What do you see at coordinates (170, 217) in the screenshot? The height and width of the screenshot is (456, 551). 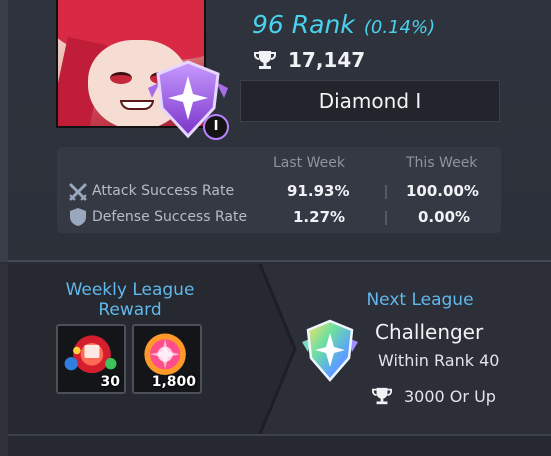 I see `defense-success-rate-label: Defense Success Rate` at bounding box center [170, 217].